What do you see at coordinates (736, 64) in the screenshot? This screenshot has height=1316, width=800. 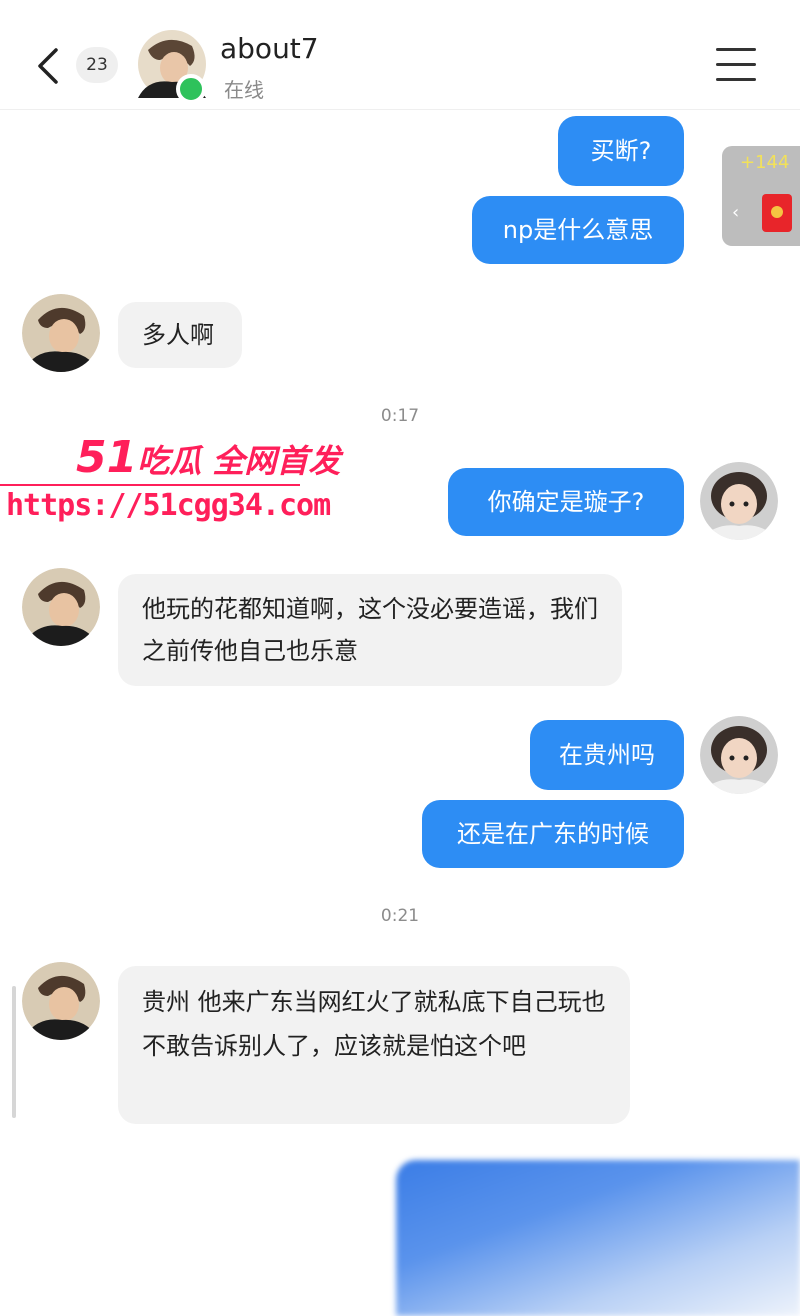 I see `menu-button` at bounding box center [736, 64].